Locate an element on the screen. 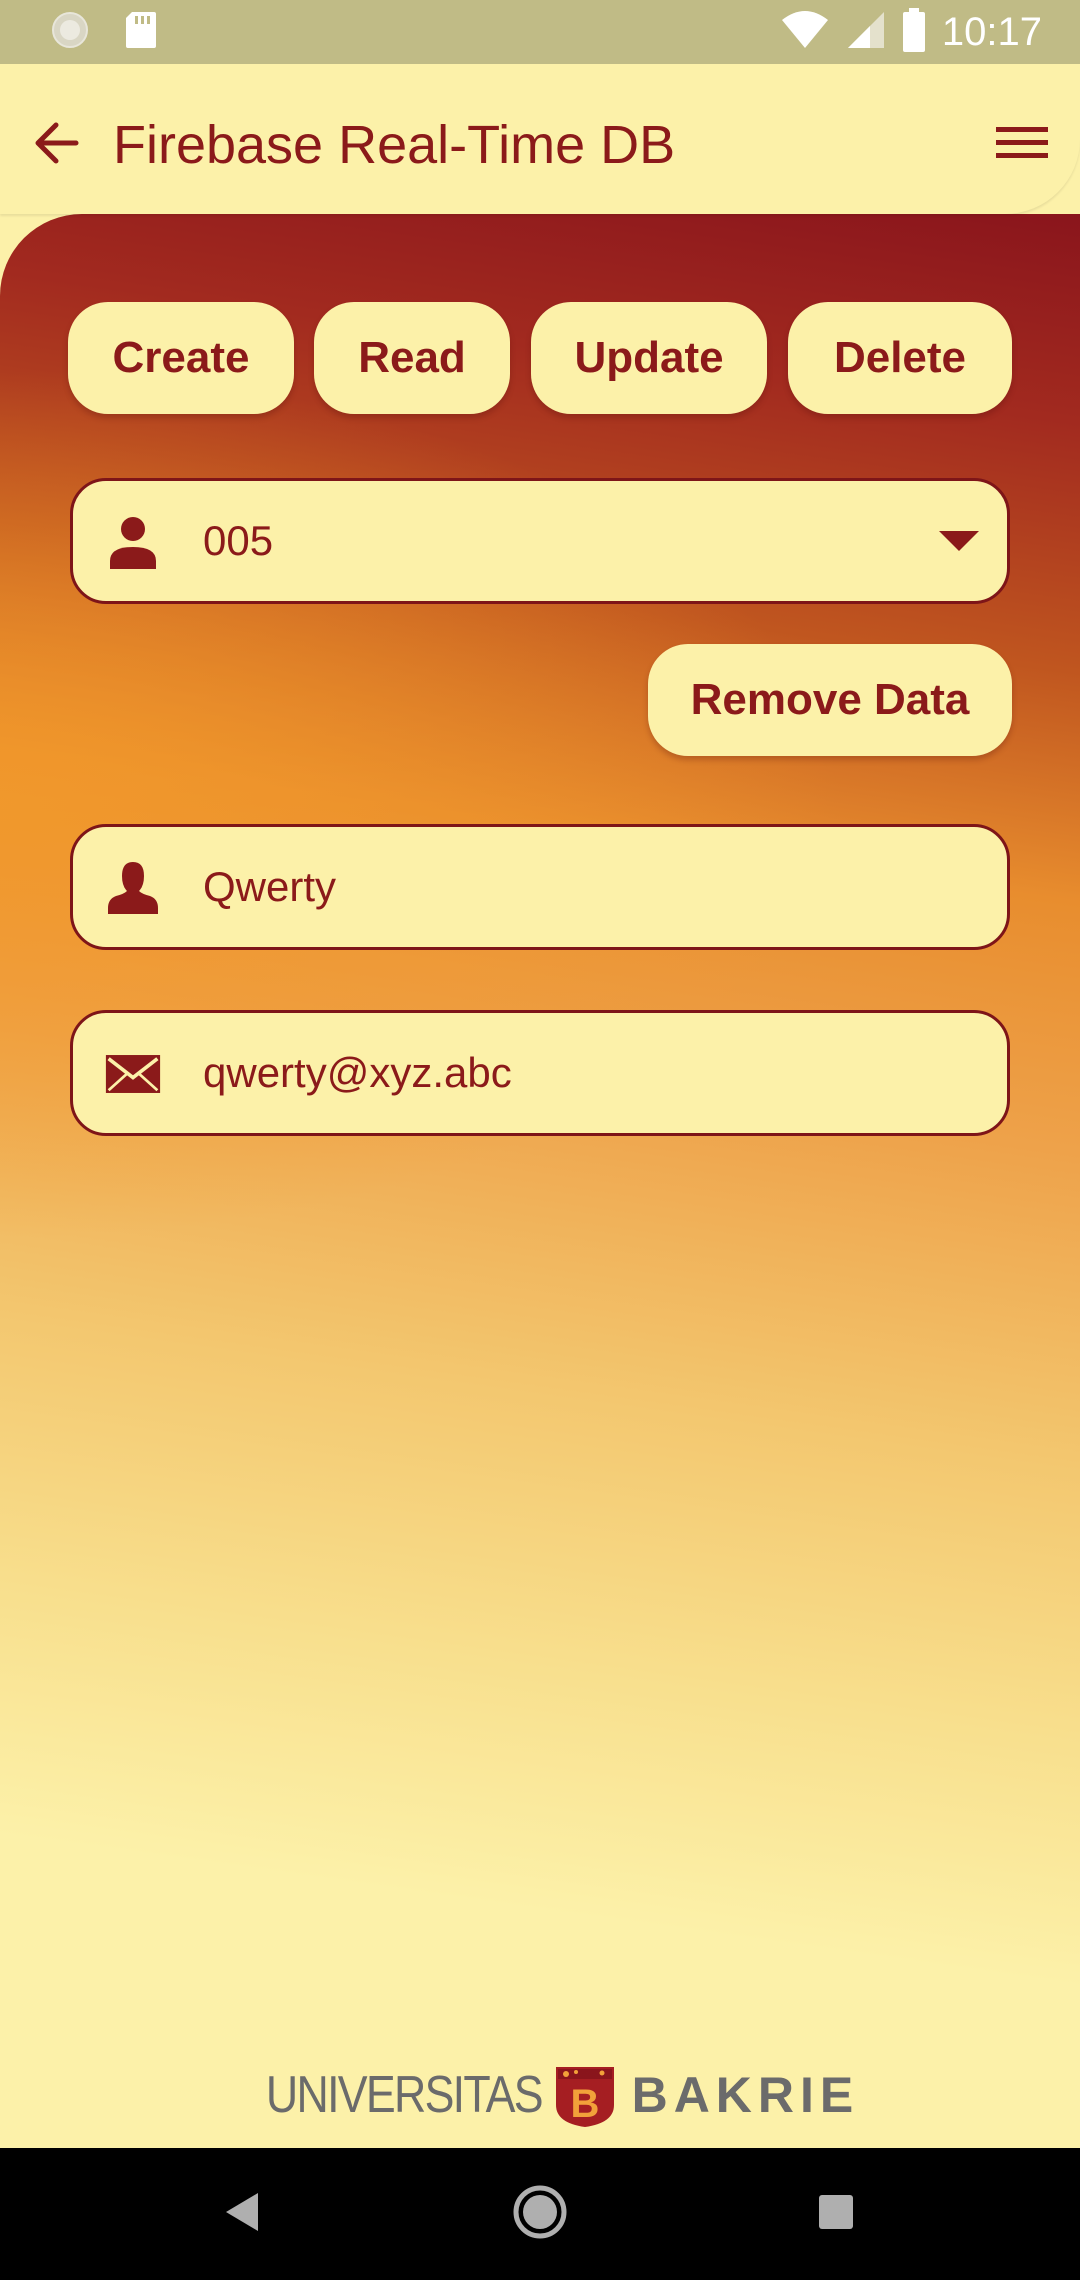 The image size is (1080, 2280). read-button: Read is located at coordinates (412, 358).